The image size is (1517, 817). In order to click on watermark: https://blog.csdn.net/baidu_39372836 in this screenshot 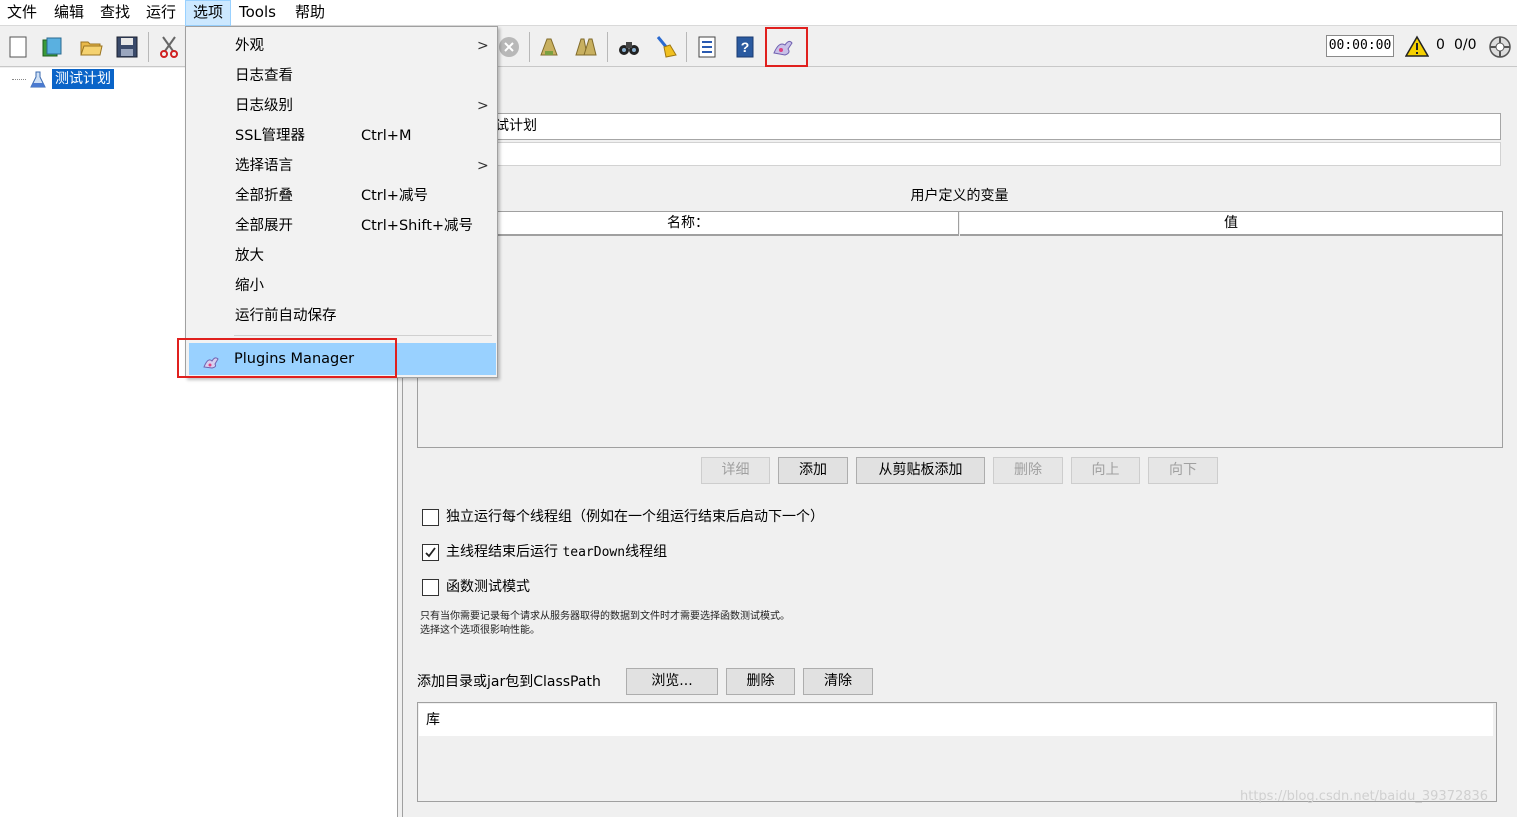, I will do `click(1364, 796)`.